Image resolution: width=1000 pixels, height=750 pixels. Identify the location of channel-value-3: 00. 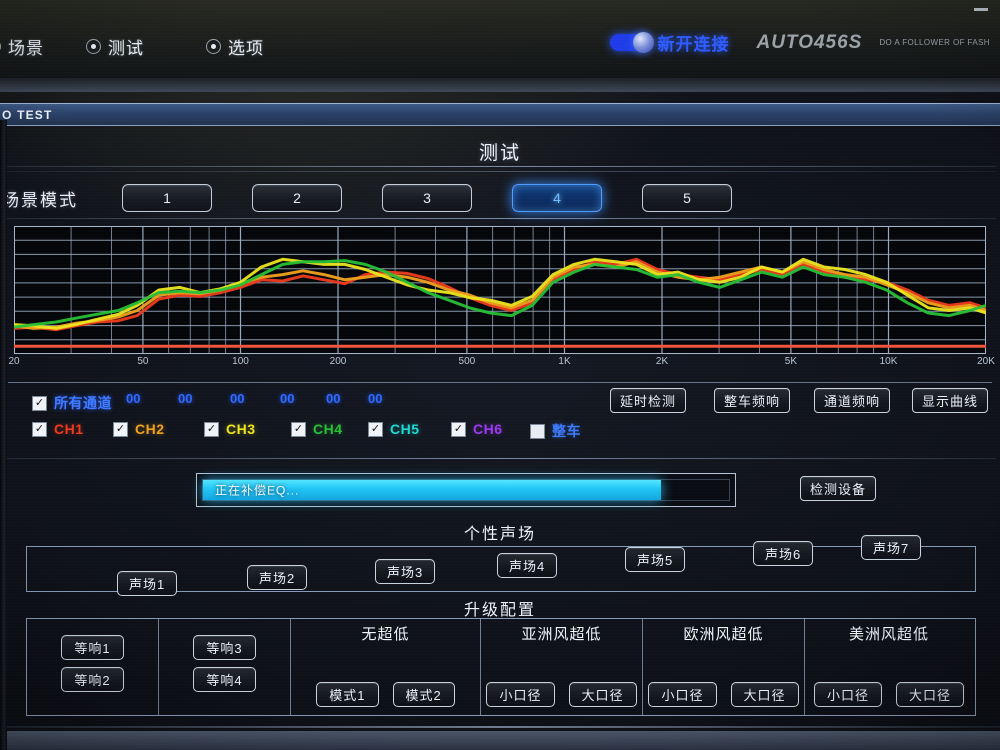
(237, 398).